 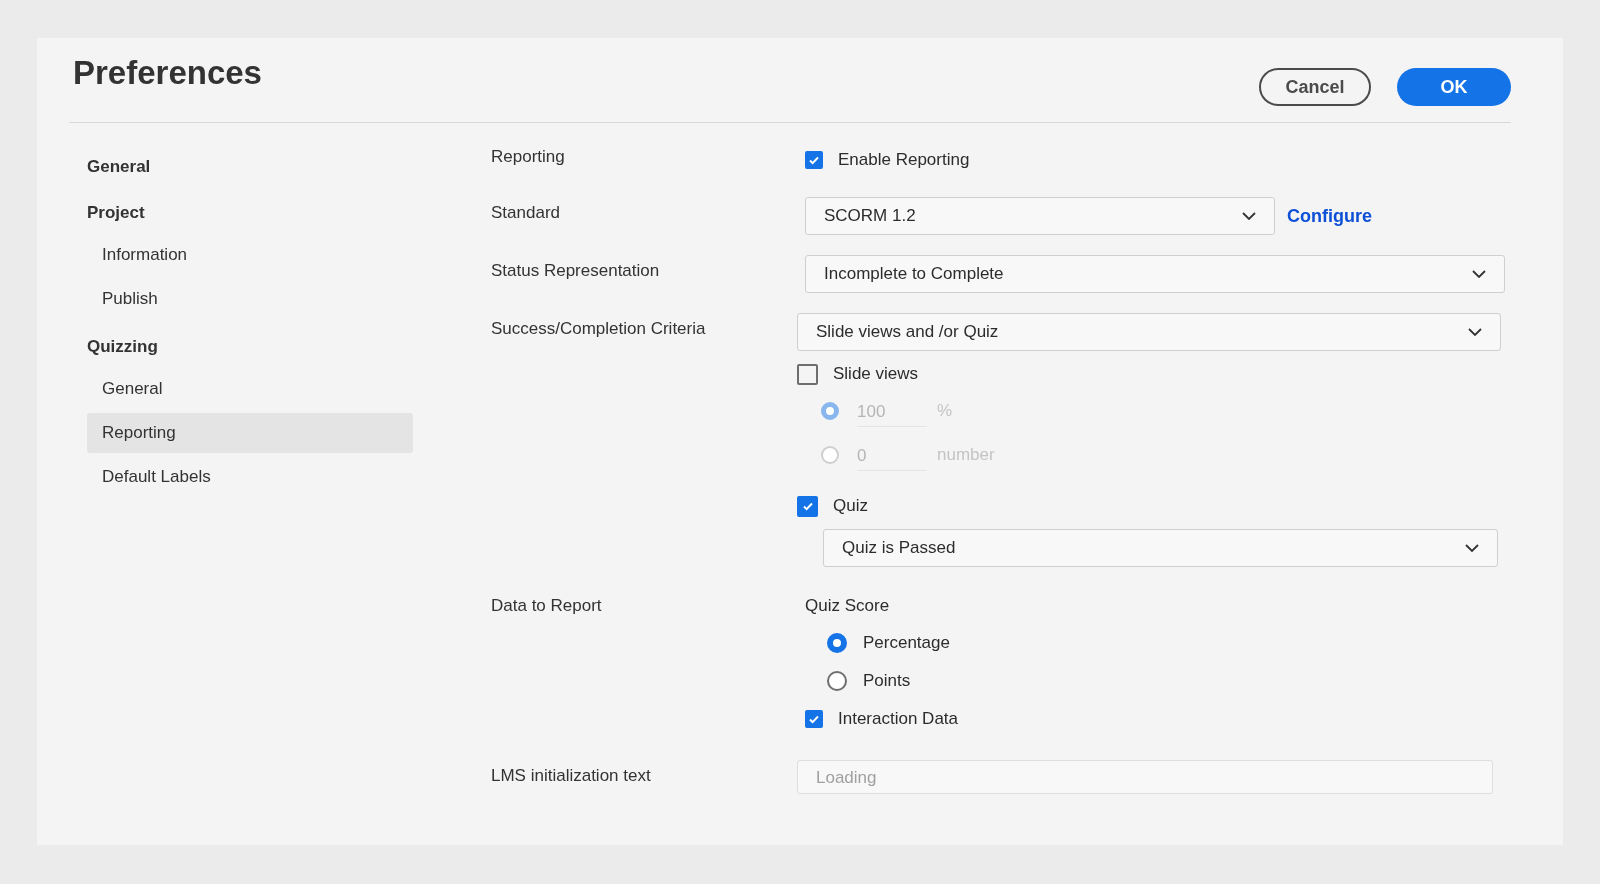 I want to click on sidebar-item: Publish, so click(x=250, y=299).